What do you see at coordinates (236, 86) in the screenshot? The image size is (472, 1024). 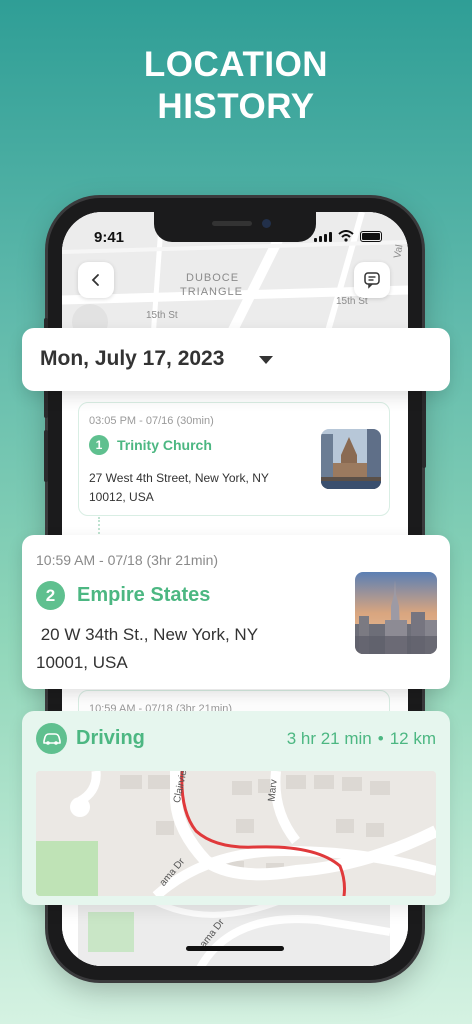 I see `headline: LOCATION HISTORY` at bounding box center [236, 86].